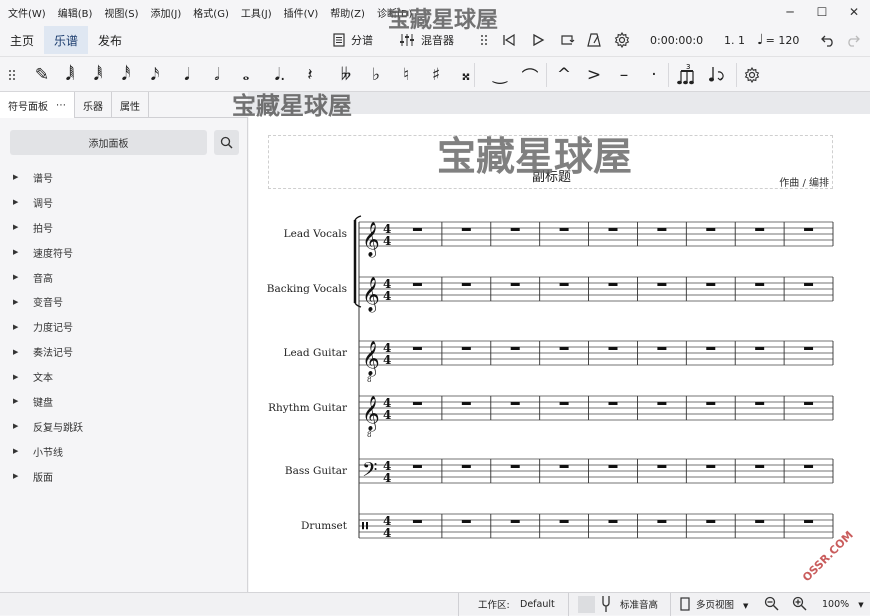 This screenshot has height=616, width=870. I want to click on undo-icon, so click(828, 40).